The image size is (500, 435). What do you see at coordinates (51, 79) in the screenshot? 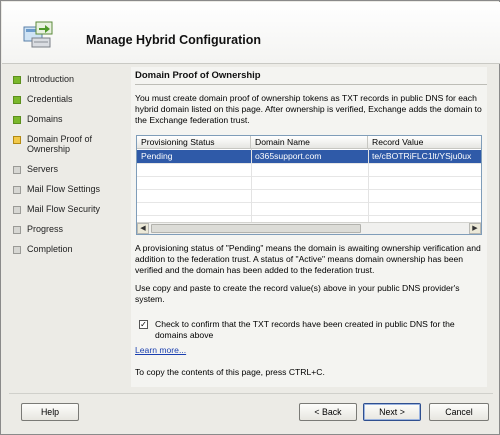
I see `step-label: Introduction` at bounding box center [51, 79].